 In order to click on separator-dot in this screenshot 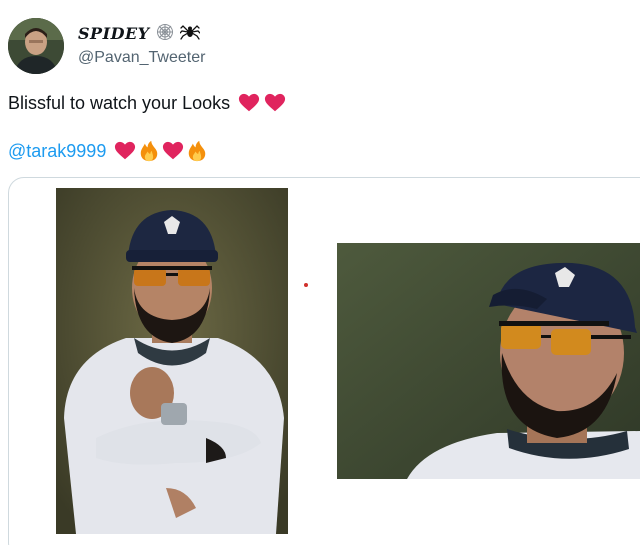, I will do `click(306, 285)`.